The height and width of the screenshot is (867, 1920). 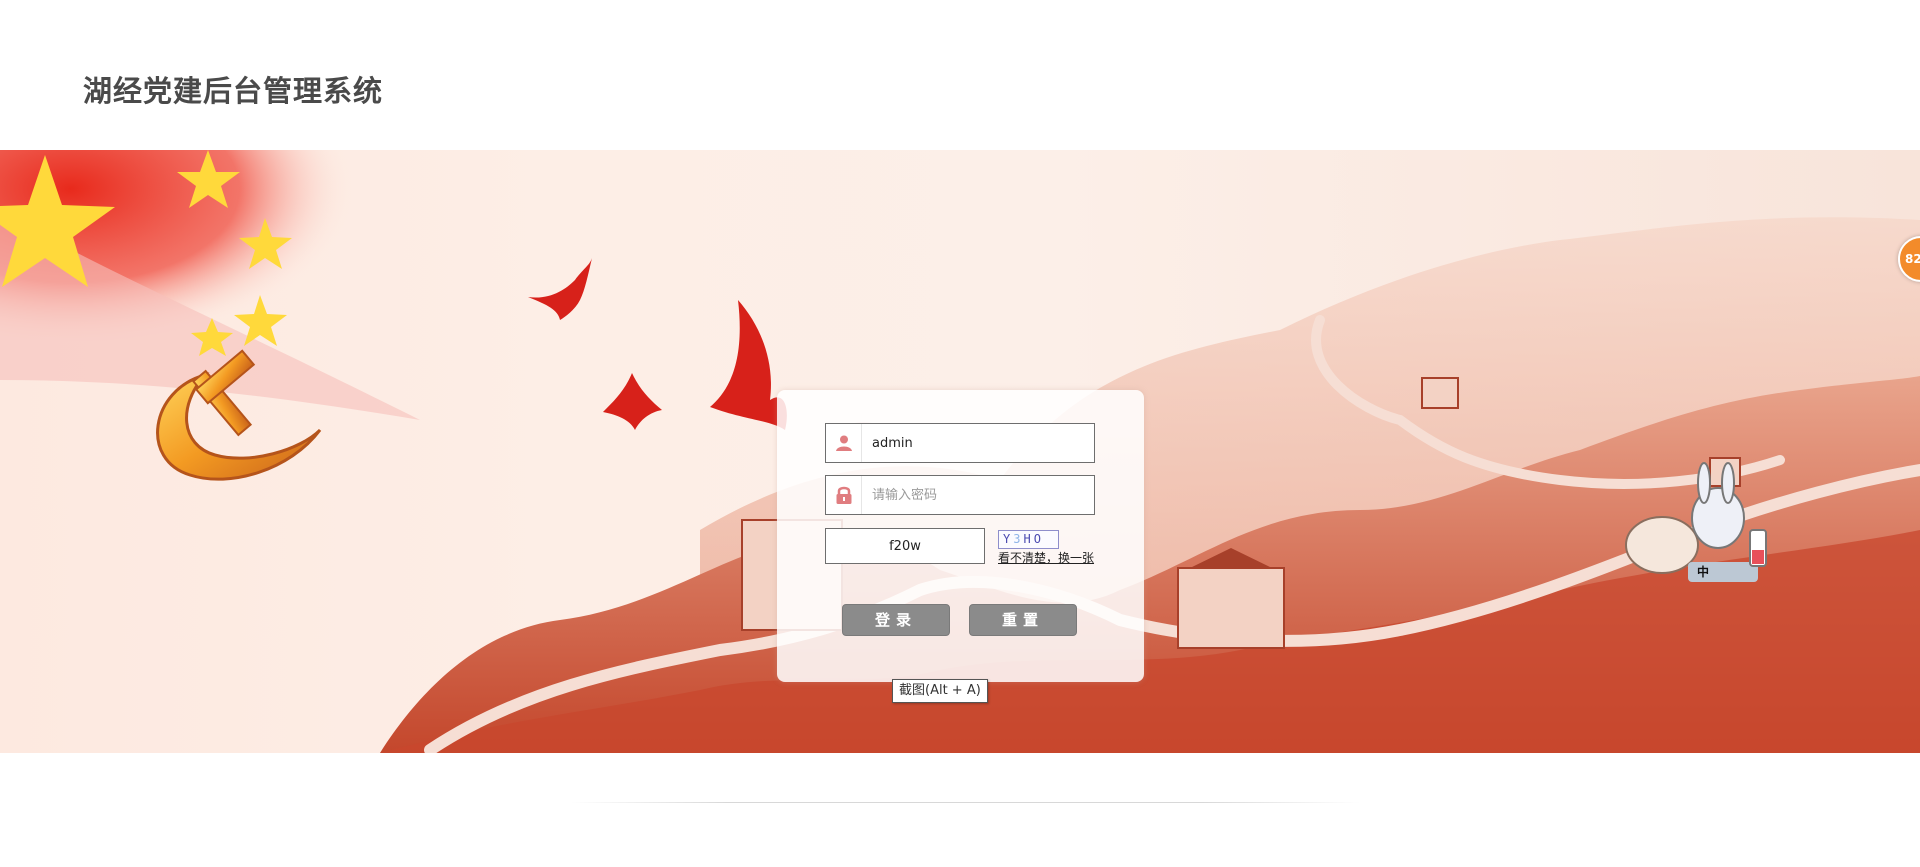 I want to click on captcha-char: O, so click(x=1038, y=539).